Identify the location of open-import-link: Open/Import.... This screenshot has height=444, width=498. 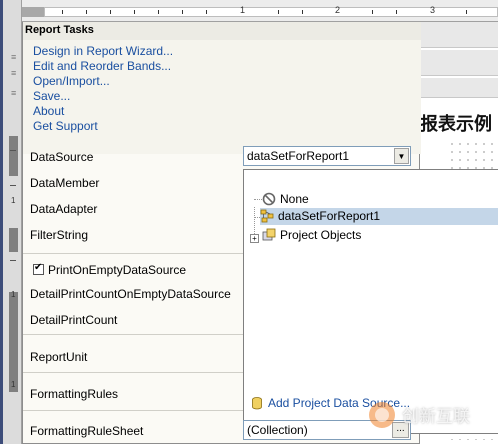
(71, 81).